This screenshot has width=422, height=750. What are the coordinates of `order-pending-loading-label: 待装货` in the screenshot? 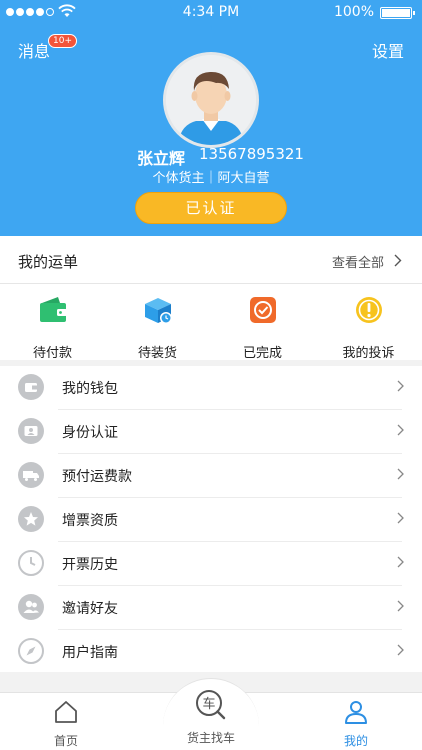 It's located at (157, 353).